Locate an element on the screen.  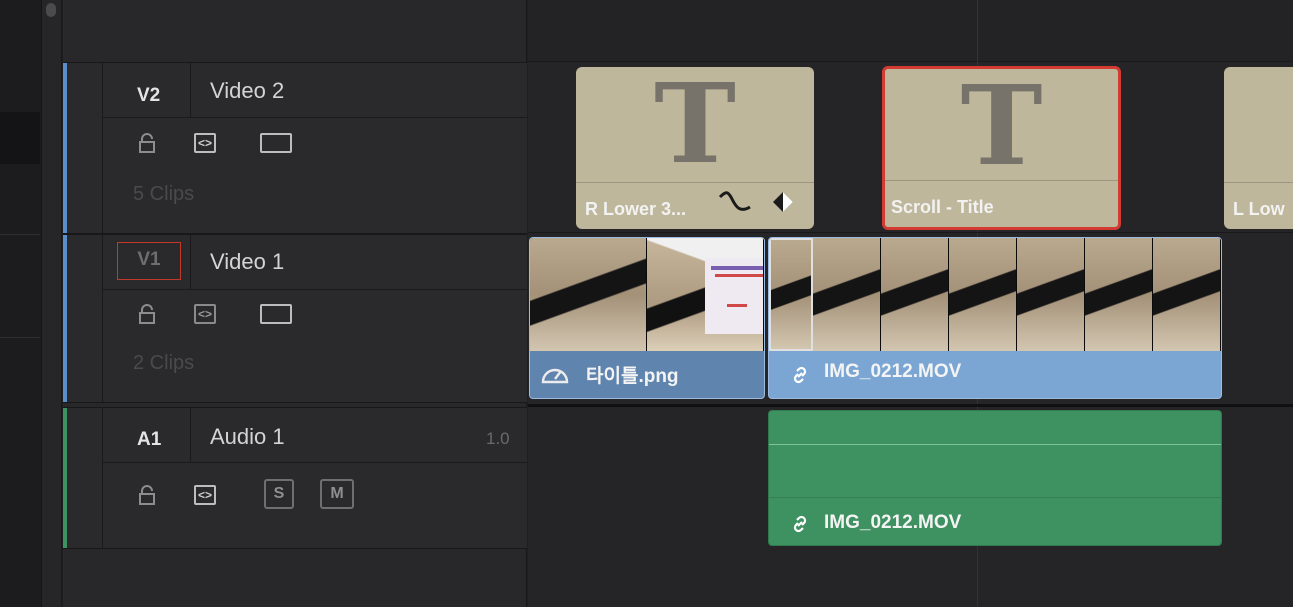
title-clip-scroll-selected: T Scroll - Title is located at coordinates (1001, 148).